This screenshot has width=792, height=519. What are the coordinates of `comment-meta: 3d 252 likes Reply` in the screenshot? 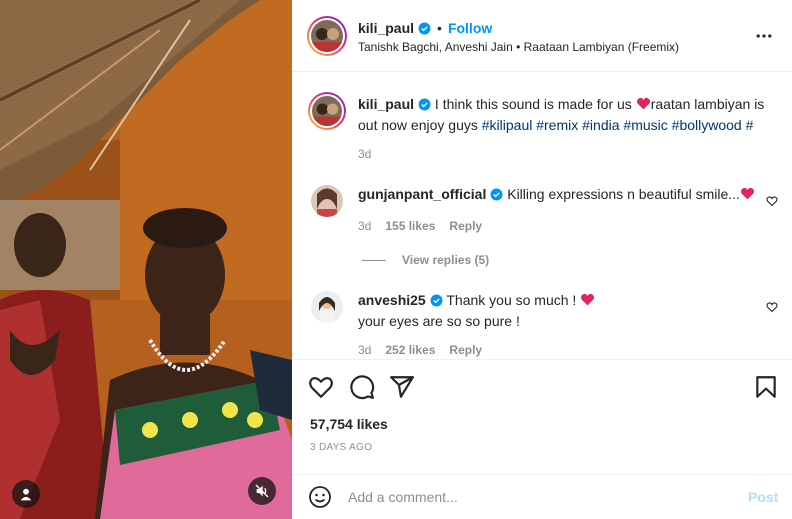 It's located at (427, 350).